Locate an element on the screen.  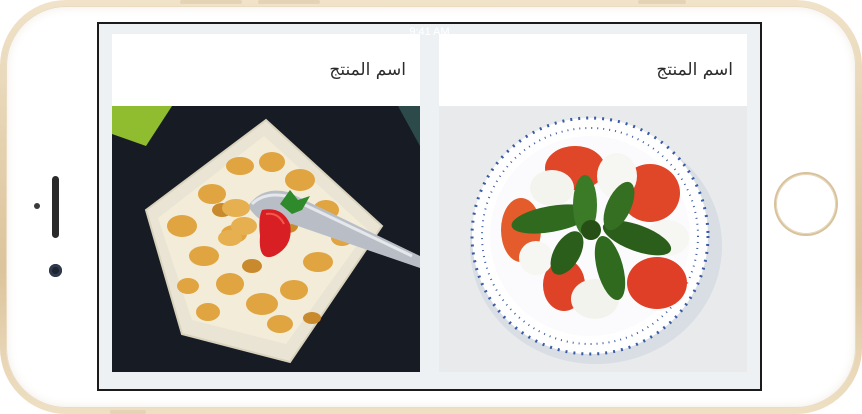
proximity-sensor is located at coordinates (37, 206).